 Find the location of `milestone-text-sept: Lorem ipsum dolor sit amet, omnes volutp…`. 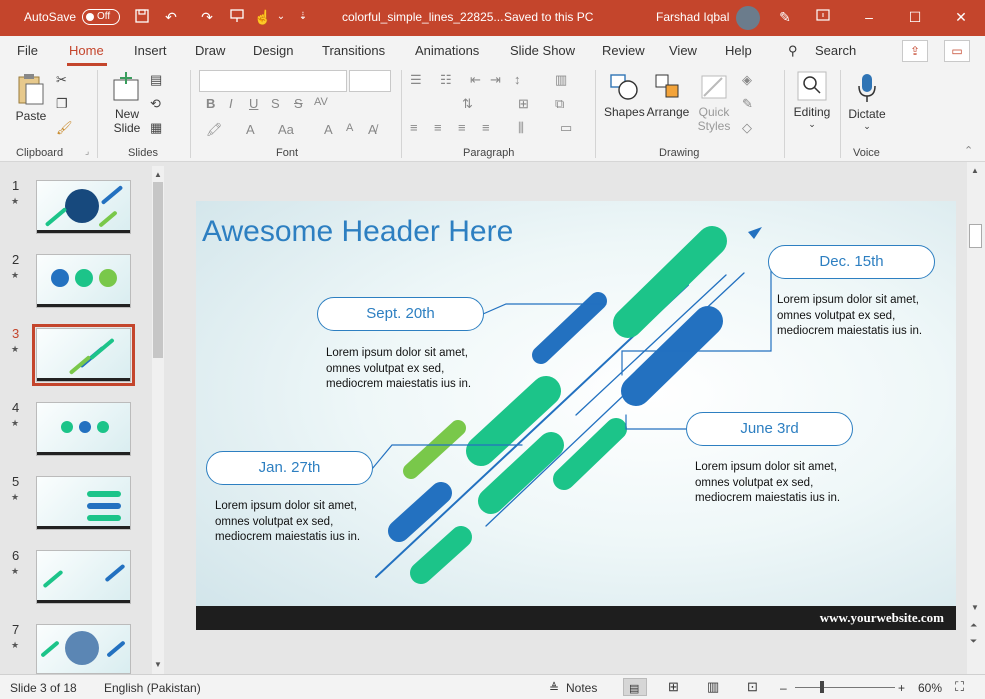

milestone-text-sept: Lorem ipsum dolor sit amet, omnes volutp… is located at coordinates (406, 369).